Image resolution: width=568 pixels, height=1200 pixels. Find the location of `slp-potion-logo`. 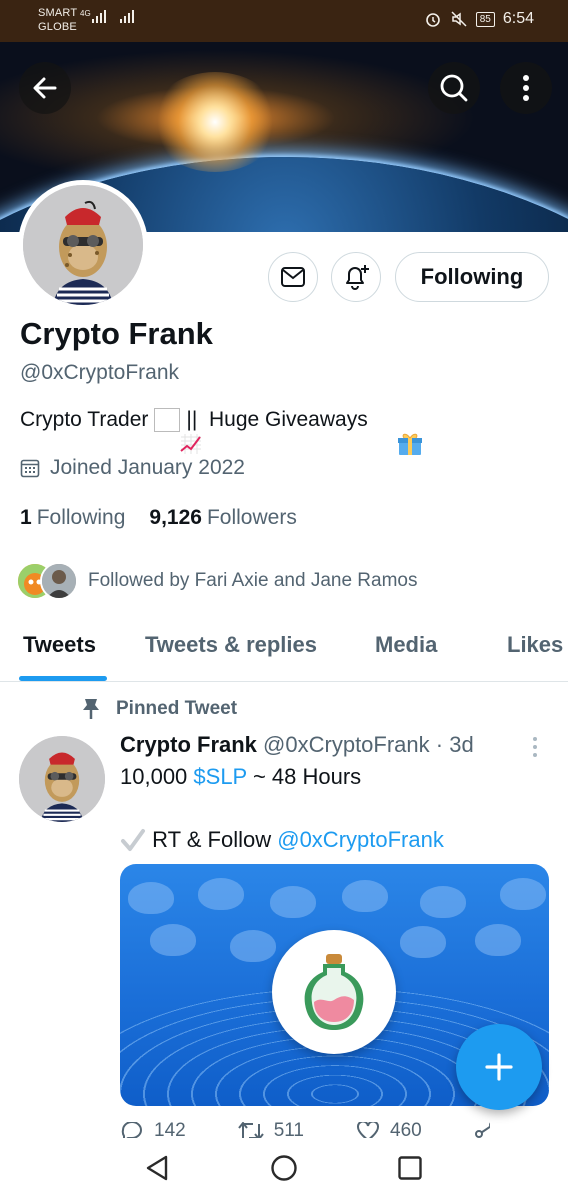

slp-potion-logo is located at coordinates (334, 992).